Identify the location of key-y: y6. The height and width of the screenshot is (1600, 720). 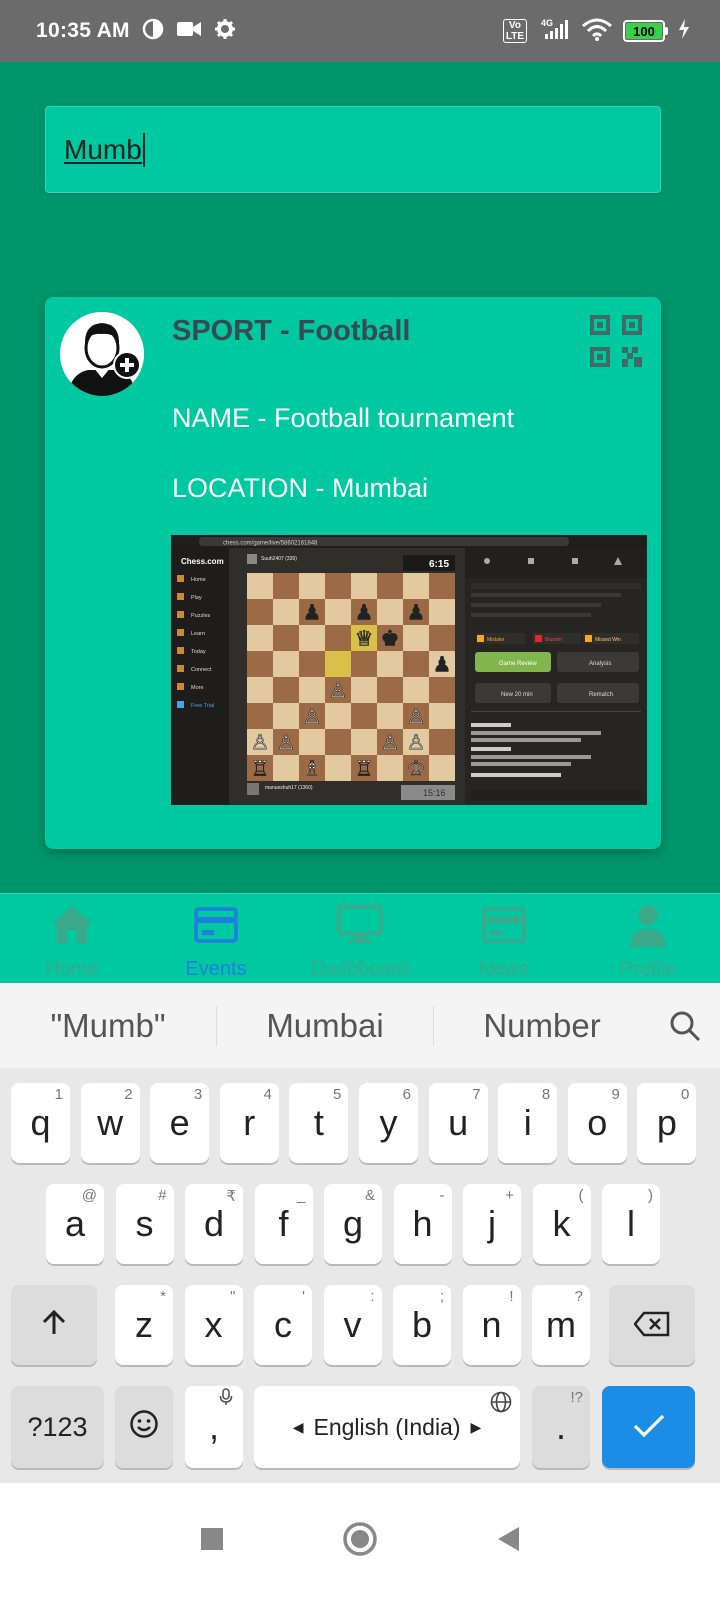
(388, 1123).